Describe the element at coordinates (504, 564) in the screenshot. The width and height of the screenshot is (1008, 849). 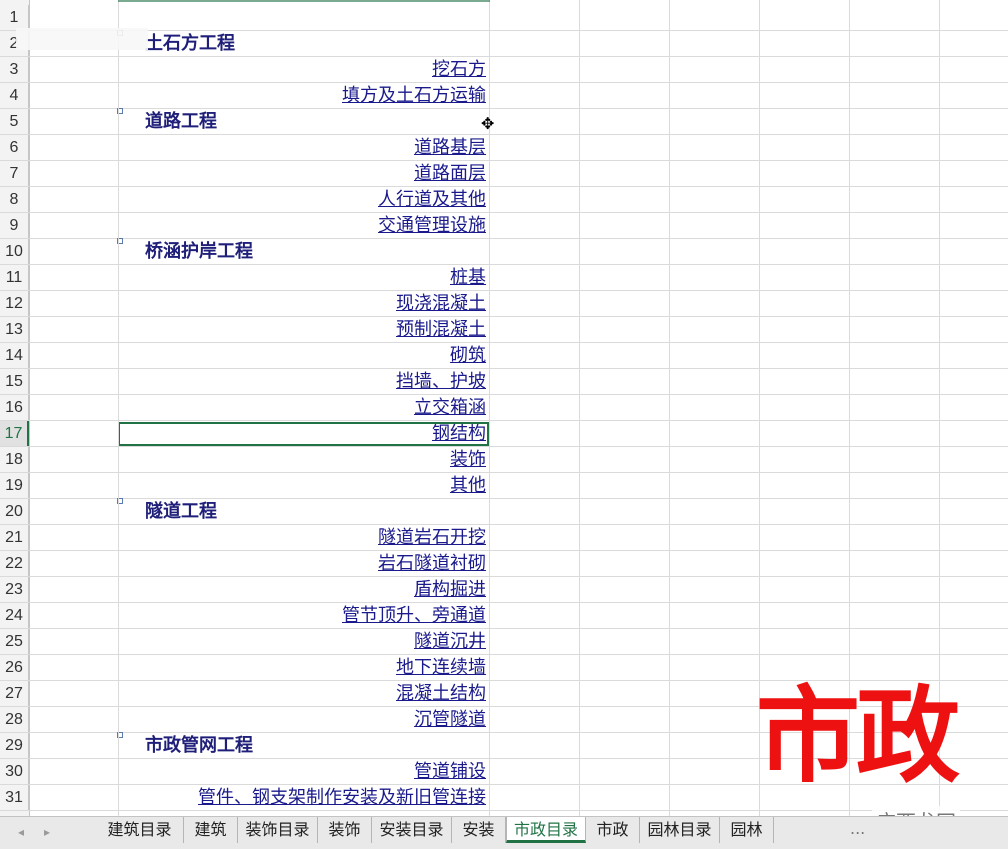
I see `table-row: 22` at that location.